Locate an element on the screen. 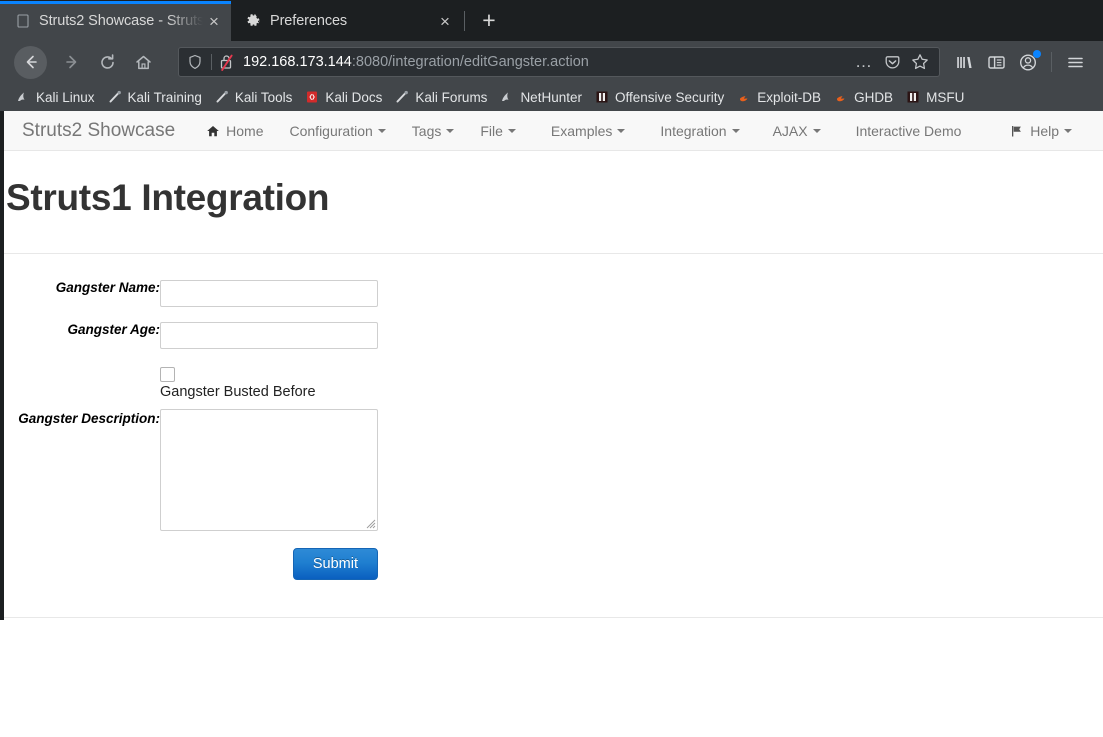 The width and height of the screenshot is (1103, 737). nav-item-file: File is located at coordinates (498, 131).